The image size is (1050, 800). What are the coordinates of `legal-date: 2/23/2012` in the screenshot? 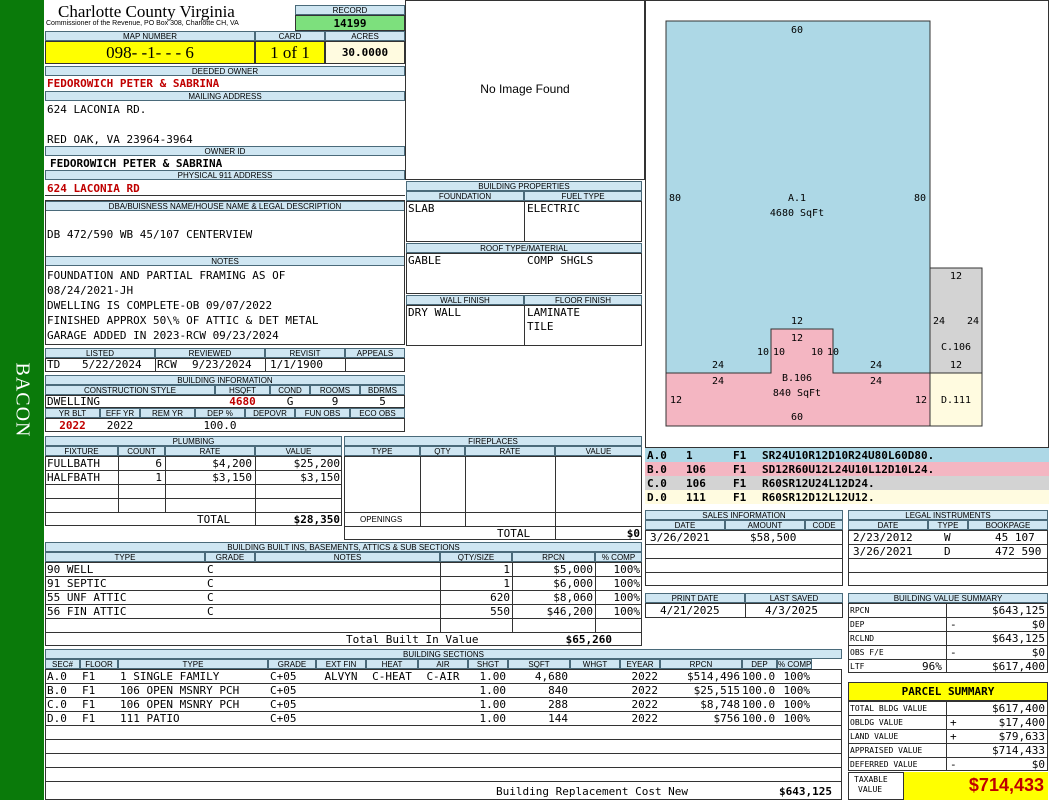 It's located at (883, 537).